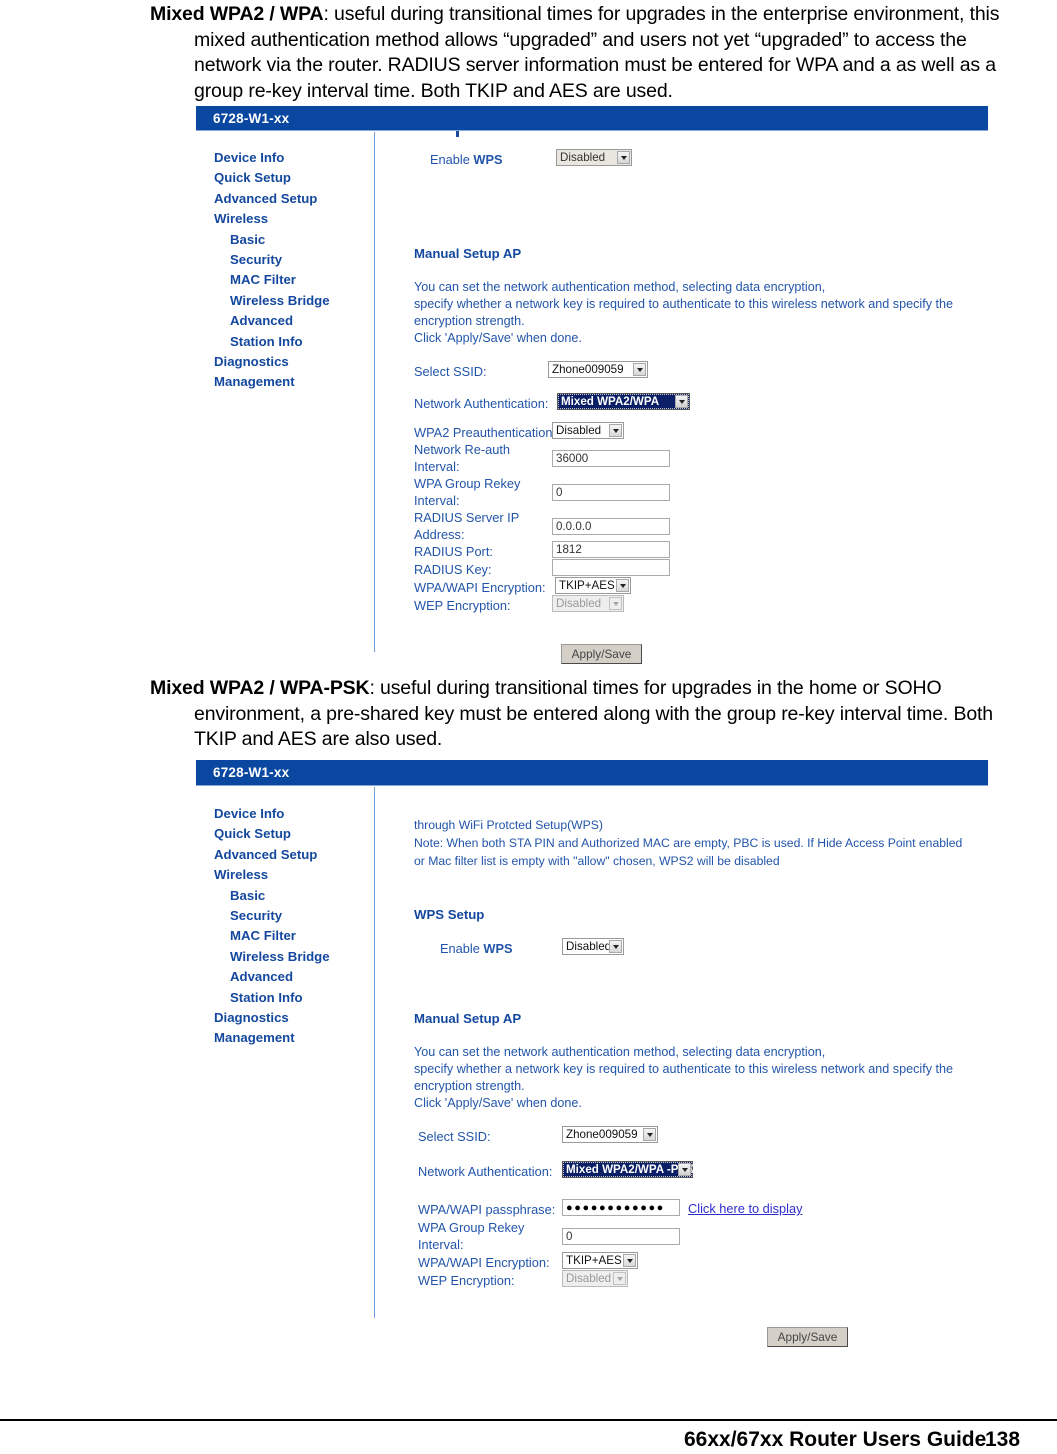 The image size is (1057, 1454). Describe the element at coordinates (611, 526) in the screenshot. I see `radius-server-ip-input: 0.0.0.0` at that location.